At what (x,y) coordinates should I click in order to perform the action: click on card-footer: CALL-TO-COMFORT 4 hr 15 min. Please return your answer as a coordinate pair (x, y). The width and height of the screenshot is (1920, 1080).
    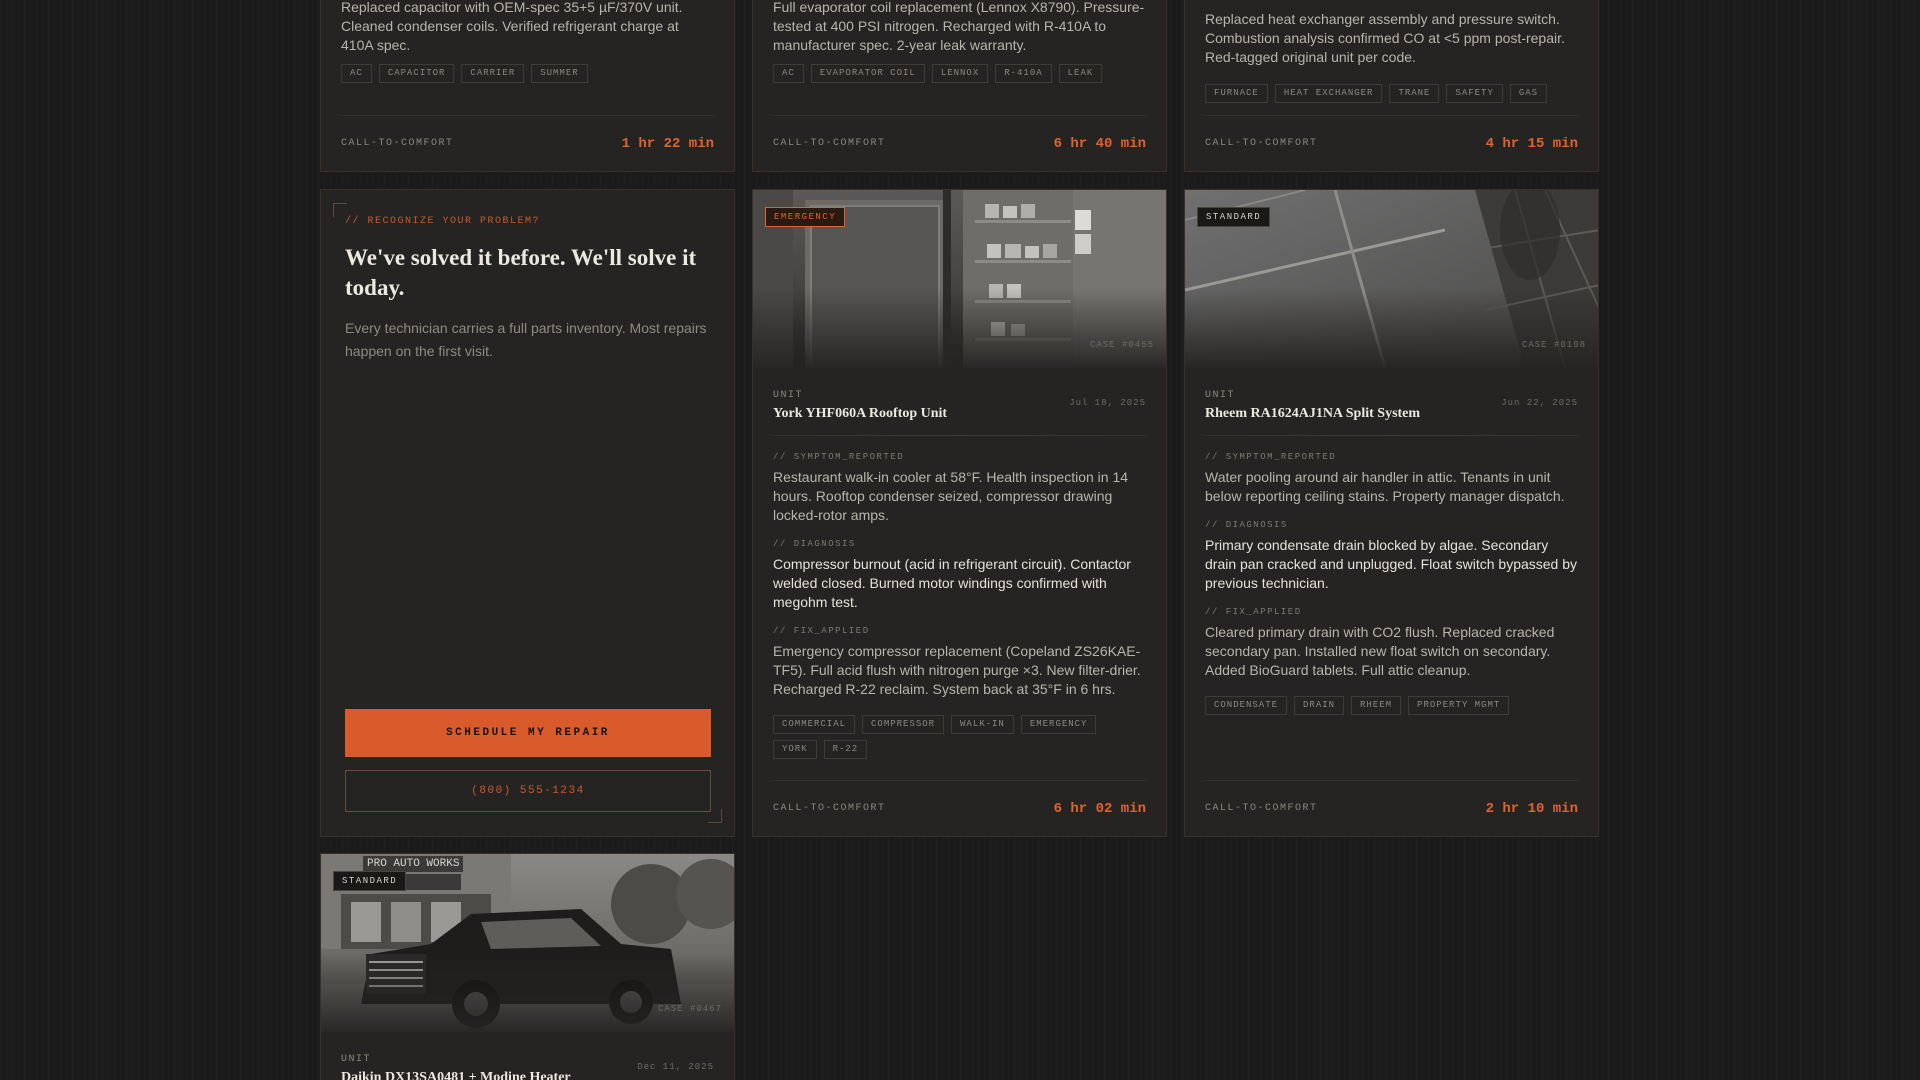
    Looking at the image, I should click on (1391, 143).